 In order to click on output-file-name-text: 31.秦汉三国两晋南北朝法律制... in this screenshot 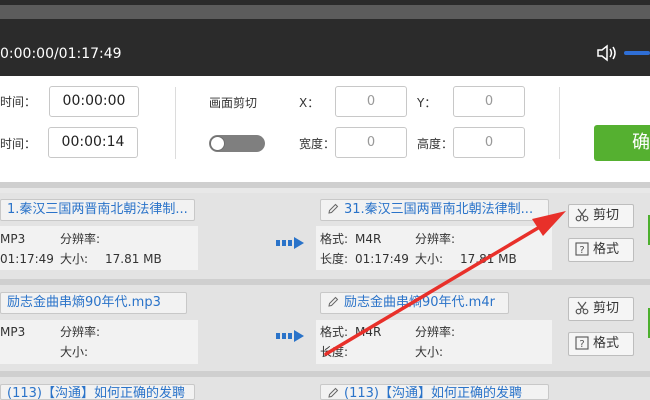, I will do `click(439, 209)`.